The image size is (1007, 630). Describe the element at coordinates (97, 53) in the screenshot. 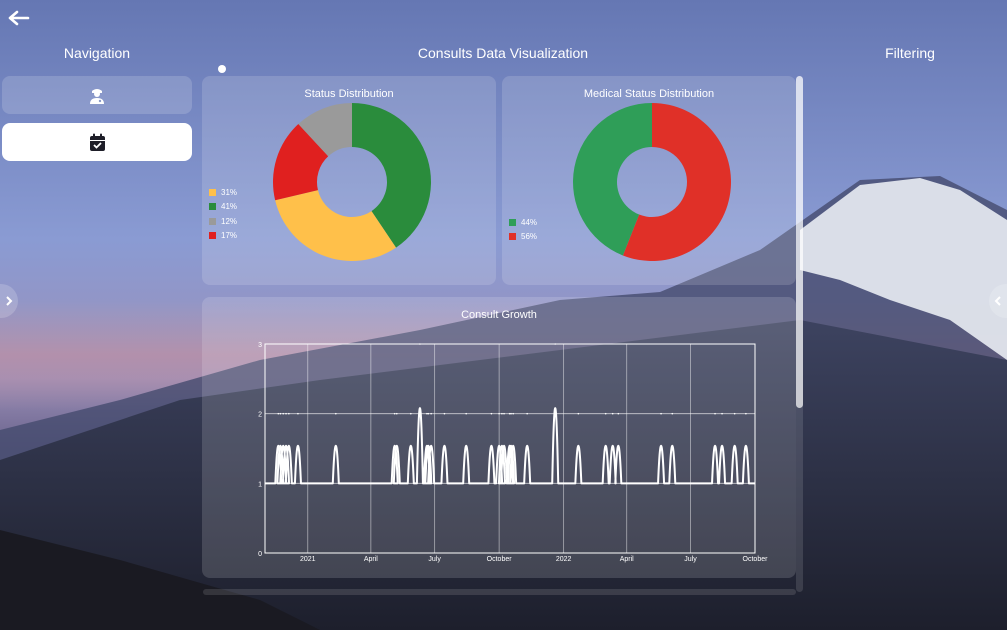

I see `navigation-title: Navigation` at that location.